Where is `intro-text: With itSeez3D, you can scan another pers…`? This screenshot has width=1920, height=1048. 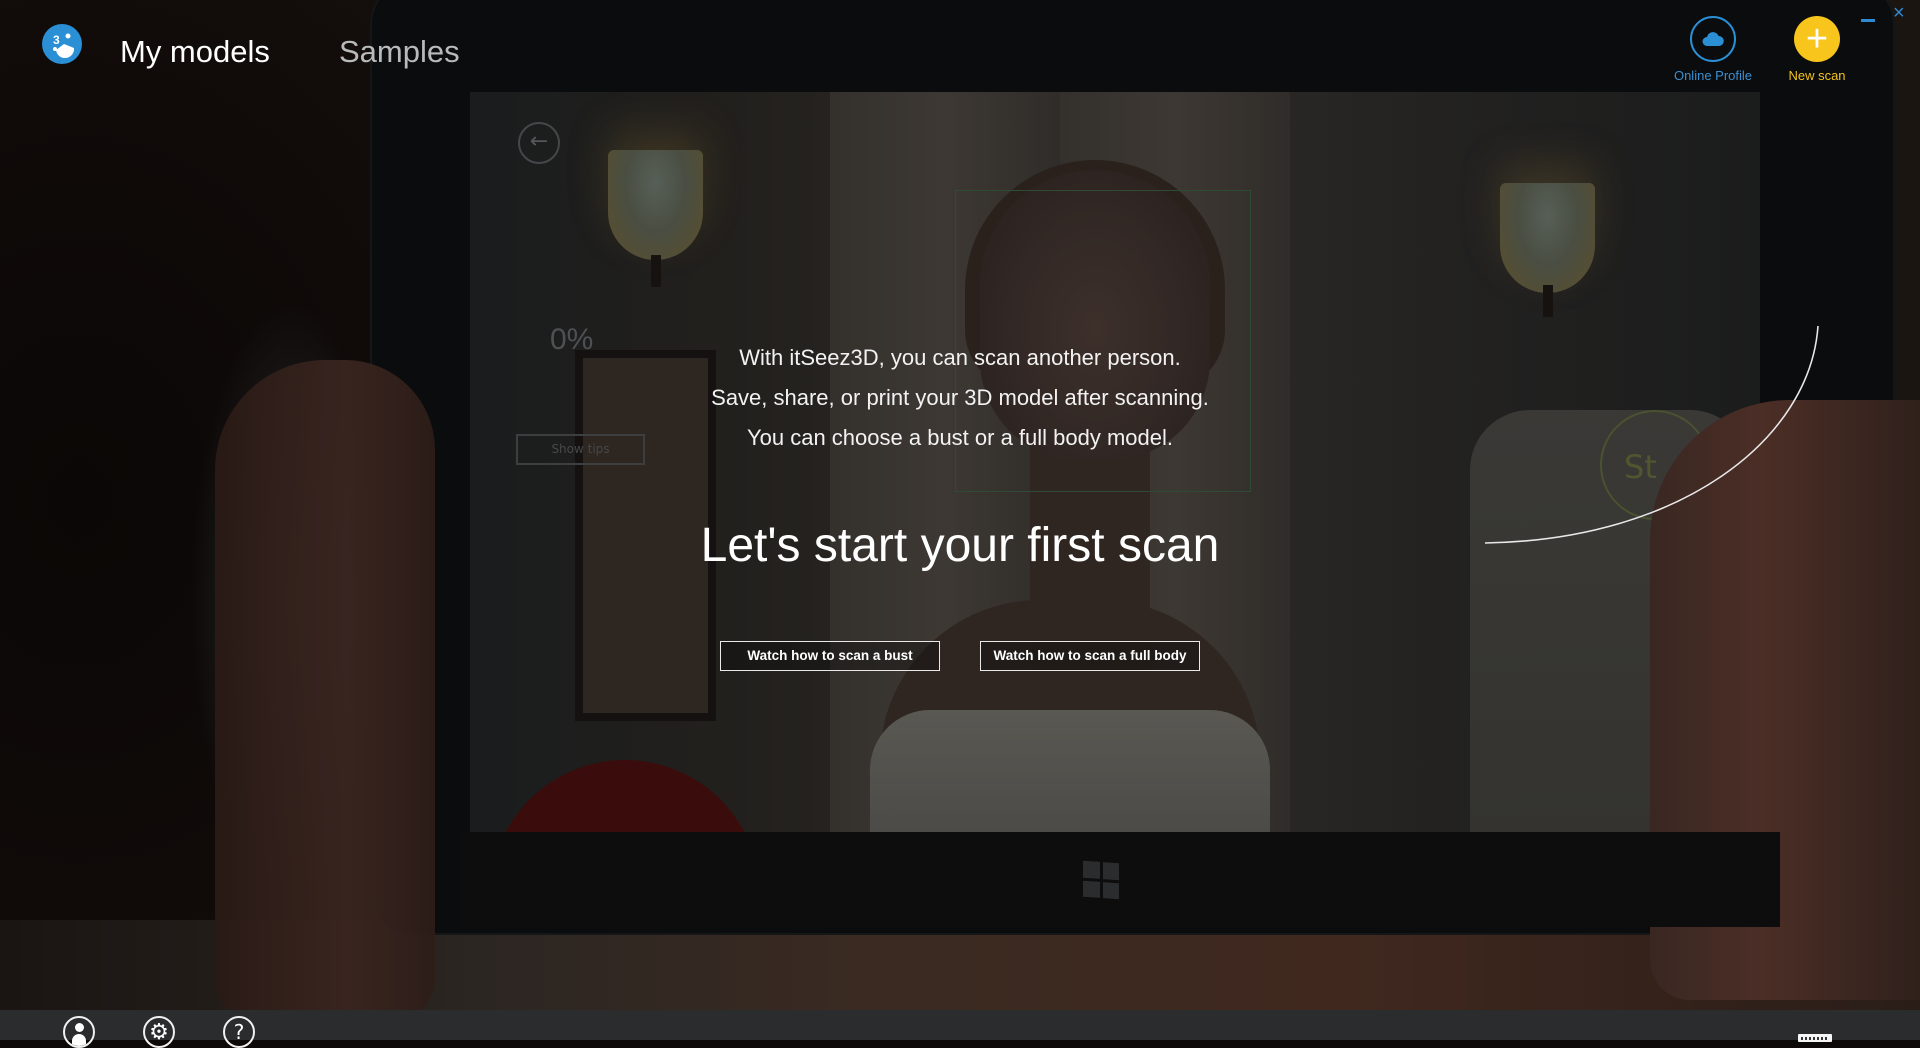
intro-text: With itSeez3D, you can scan another pers… is located at coordinates (960, 398).